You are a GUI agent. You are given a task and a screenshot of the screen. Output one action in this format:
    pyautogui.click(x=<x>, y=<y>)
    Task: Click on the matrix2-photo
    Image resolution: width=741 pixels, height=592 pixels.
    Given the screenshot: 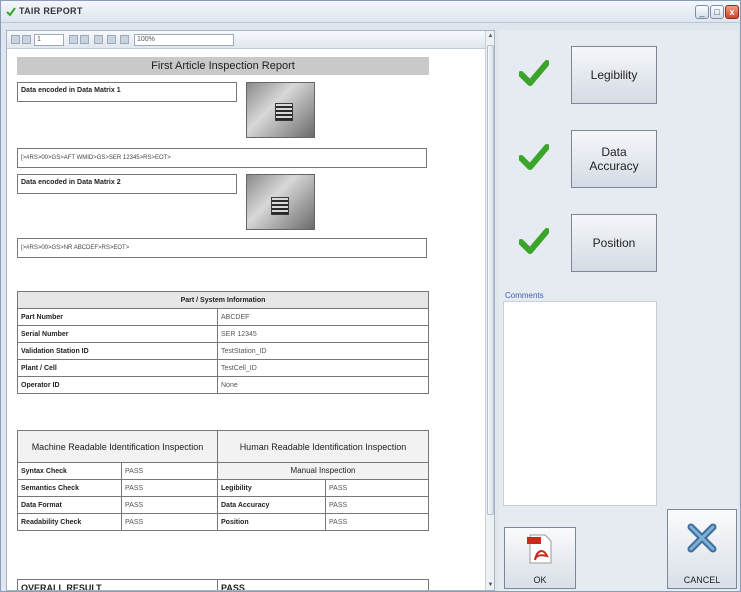 What is the action you would take?
    pyautogui.click(x=280, y=202)
    